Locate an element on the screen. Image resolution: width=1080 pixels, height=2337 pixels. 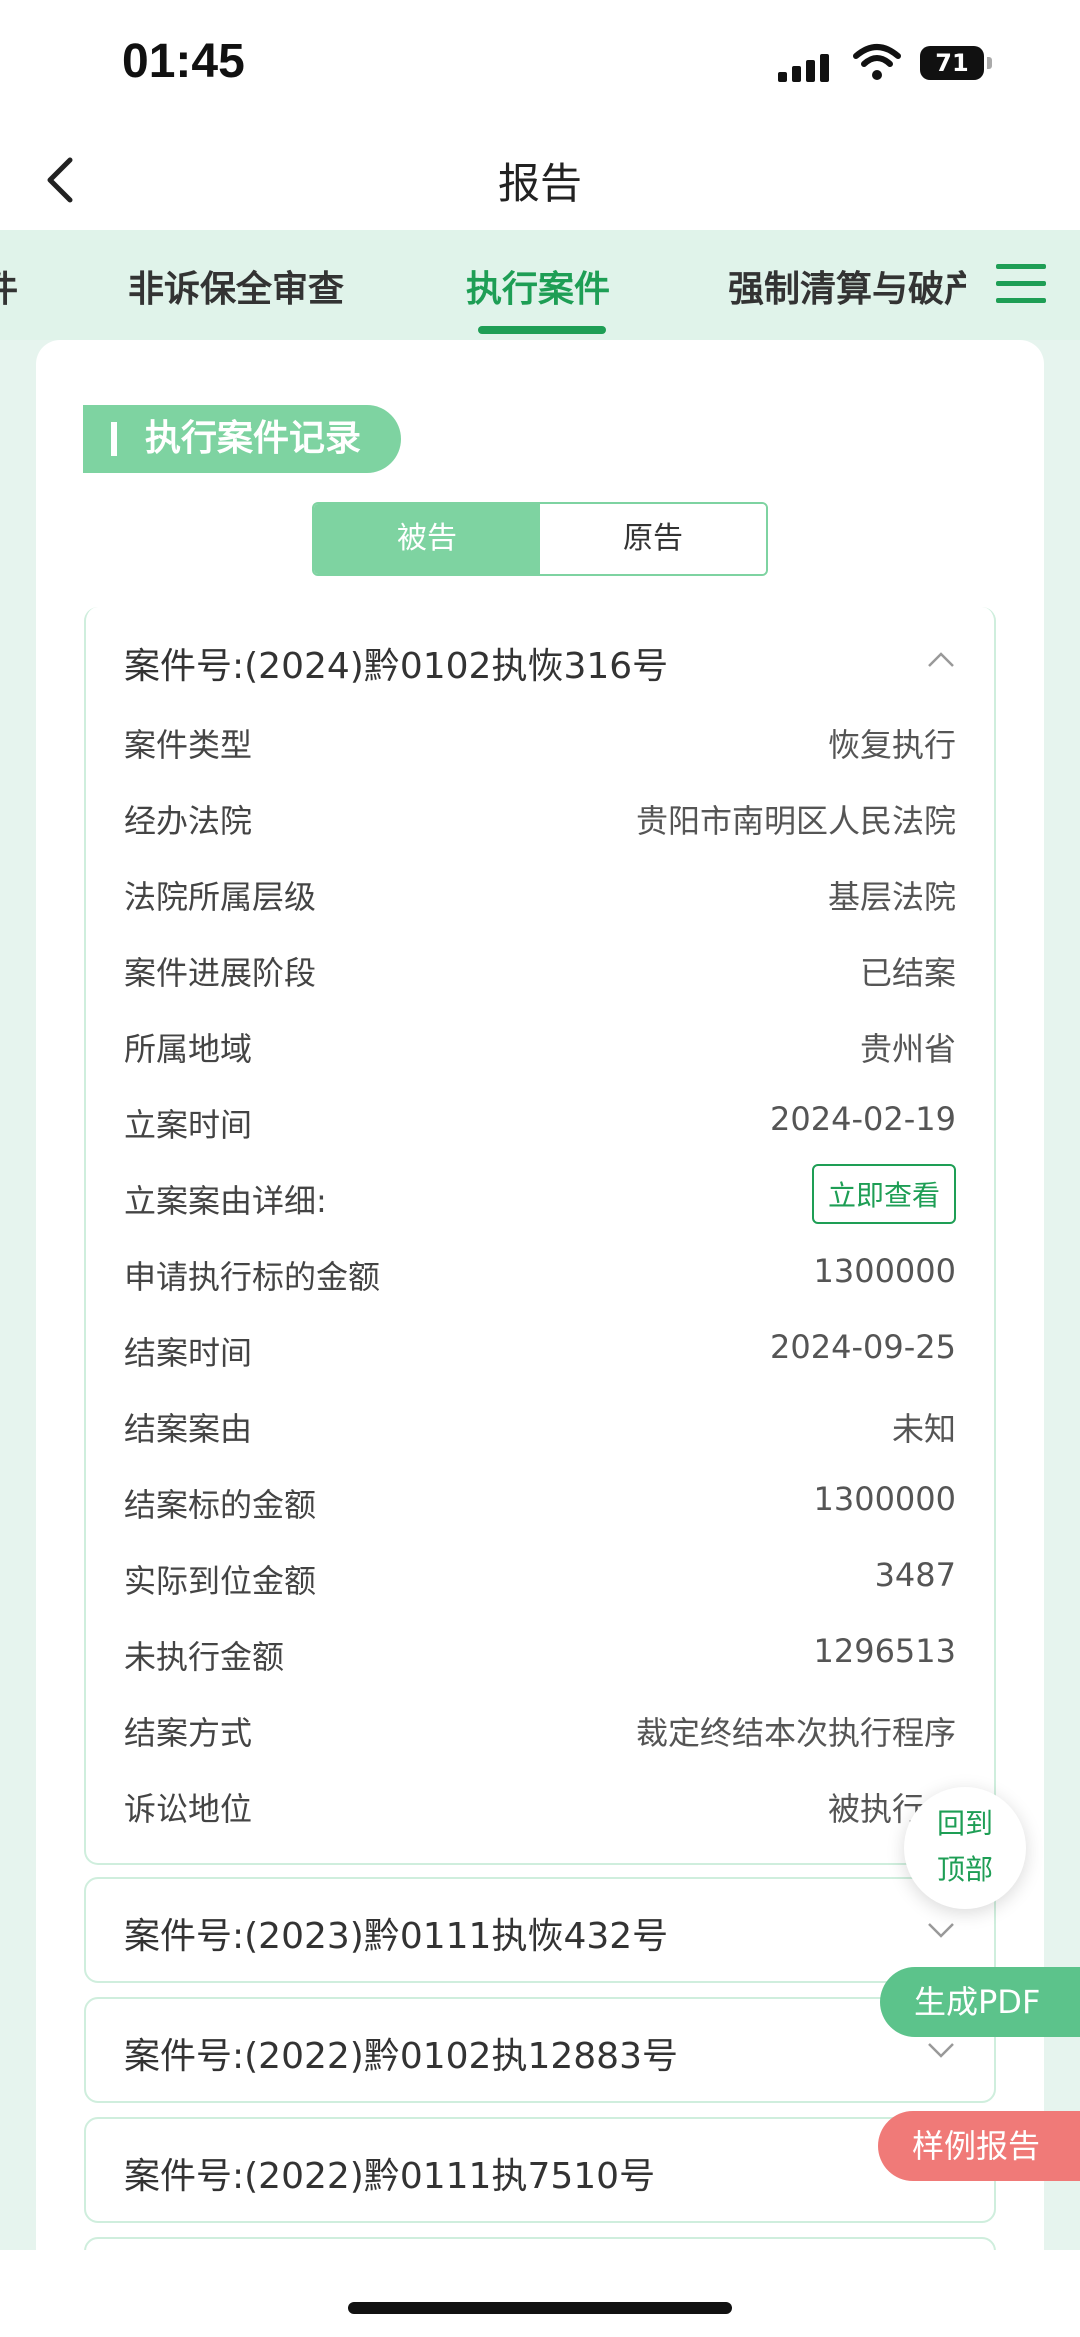
case-card: 案件号:(2022)黔0111执7510号 is located at coordinates (540, 2170).